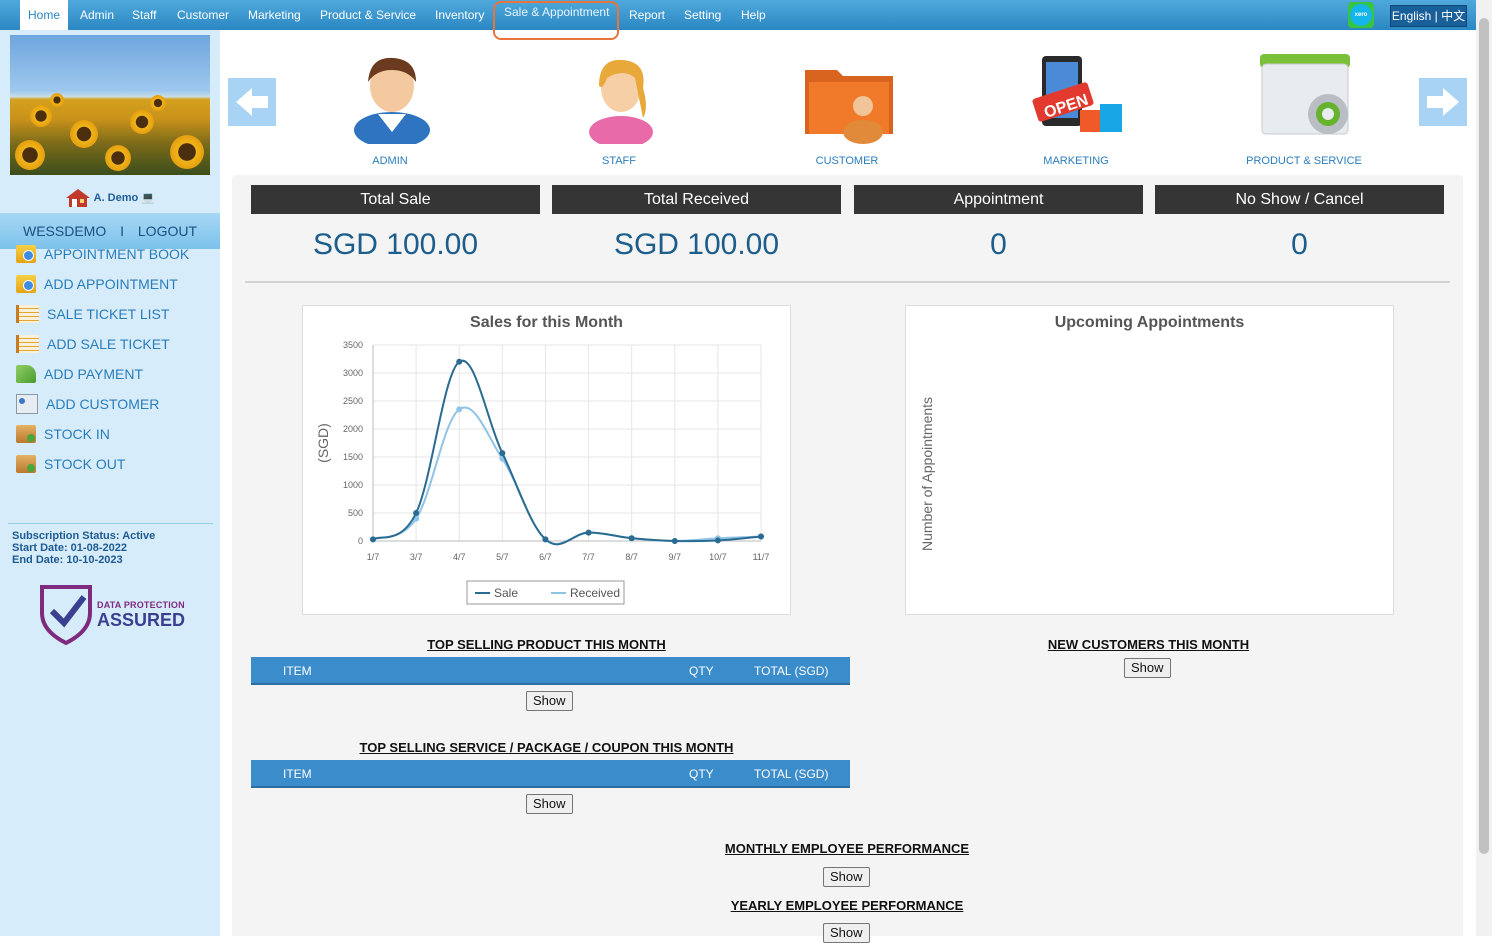 The image size is (1492, 943). Describe the element at coordinates (702, 15) in the screenshot. I see `nav-setting: Setting` at that location.